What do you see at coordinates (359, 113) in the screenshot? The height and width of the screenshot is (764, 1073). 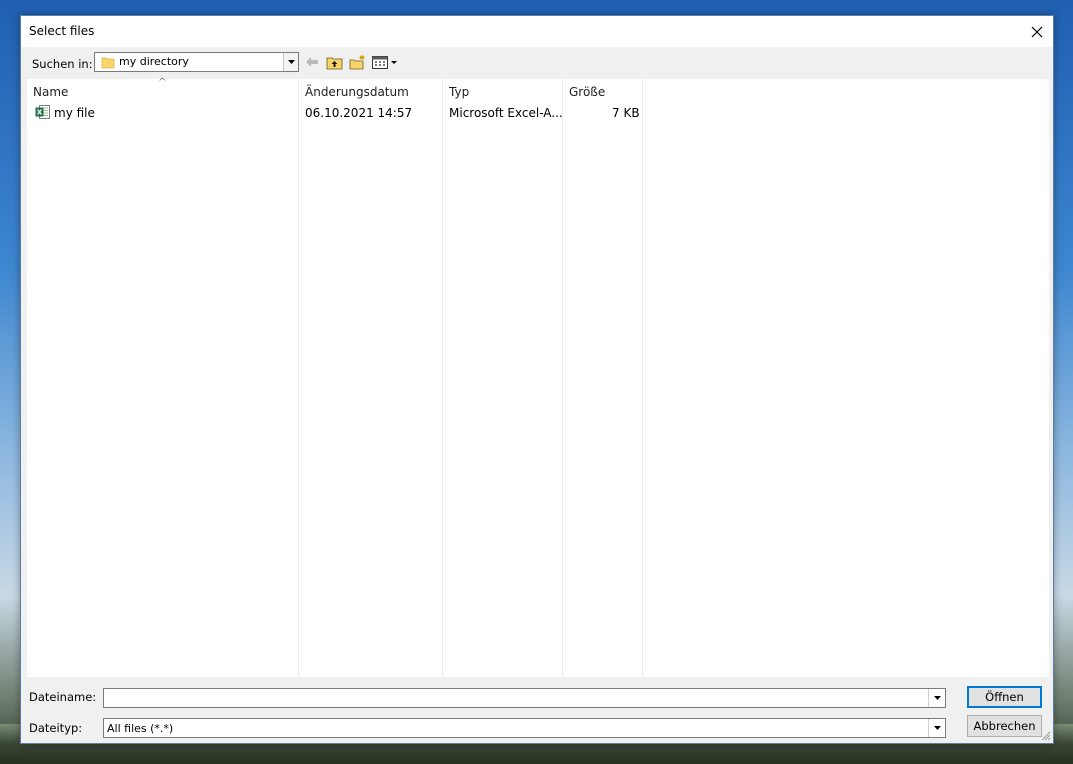 I see `file-modified: 06.10.2021 14:57` at bounding box center [359, 113].